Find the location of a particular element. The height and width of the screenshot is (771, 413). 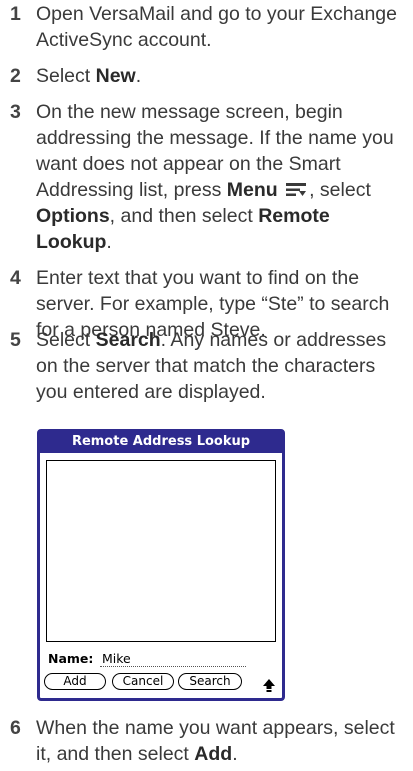

results-list is located at coordinates (161, 551).